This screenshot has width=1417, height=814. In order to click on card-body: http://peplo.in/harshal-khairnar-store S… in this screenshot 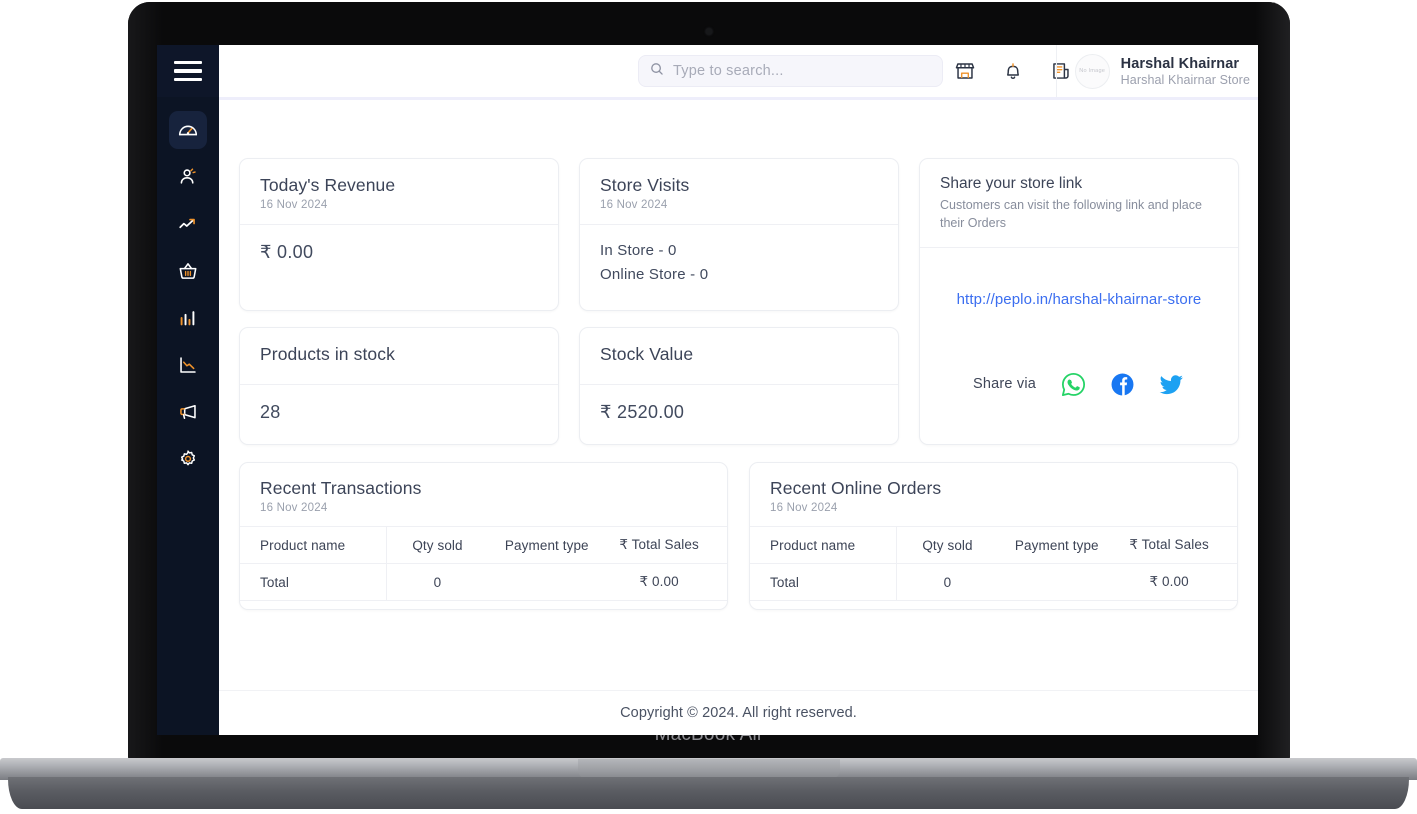, I will do `click(1079, 344)`.